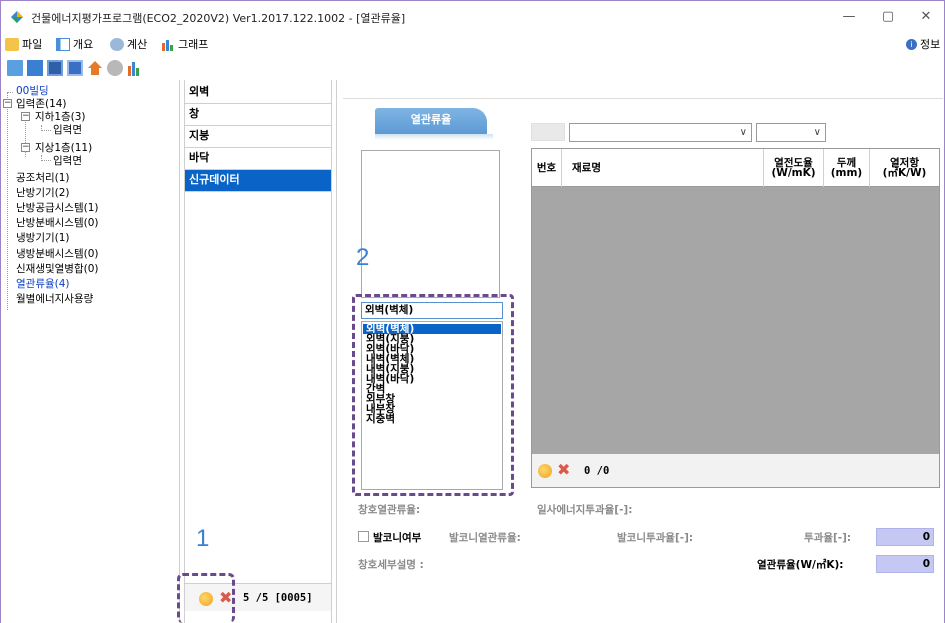 The width and height of the screenshot is (945, 623). I want to click on grid-col-resistance: 열저항 (㎡K/W), so click(904, 168).